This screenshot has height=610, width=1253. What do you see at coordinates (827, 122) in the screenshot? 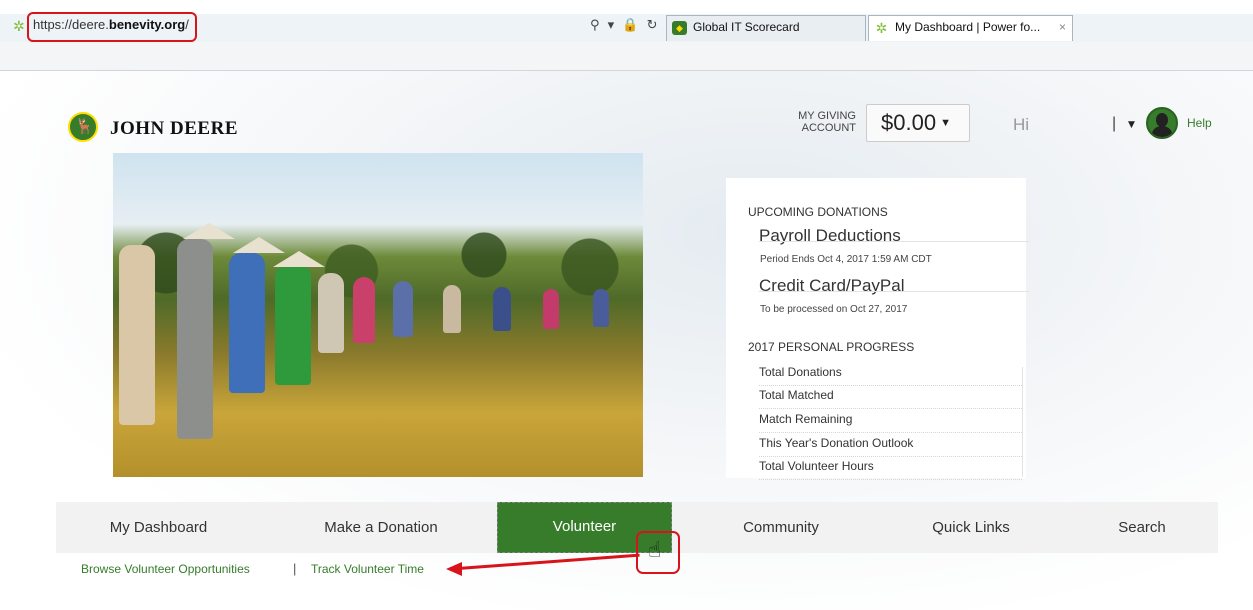
I see `giving-account-label: MY GIVING ACCOUNT` at bounding box center [827, 122].